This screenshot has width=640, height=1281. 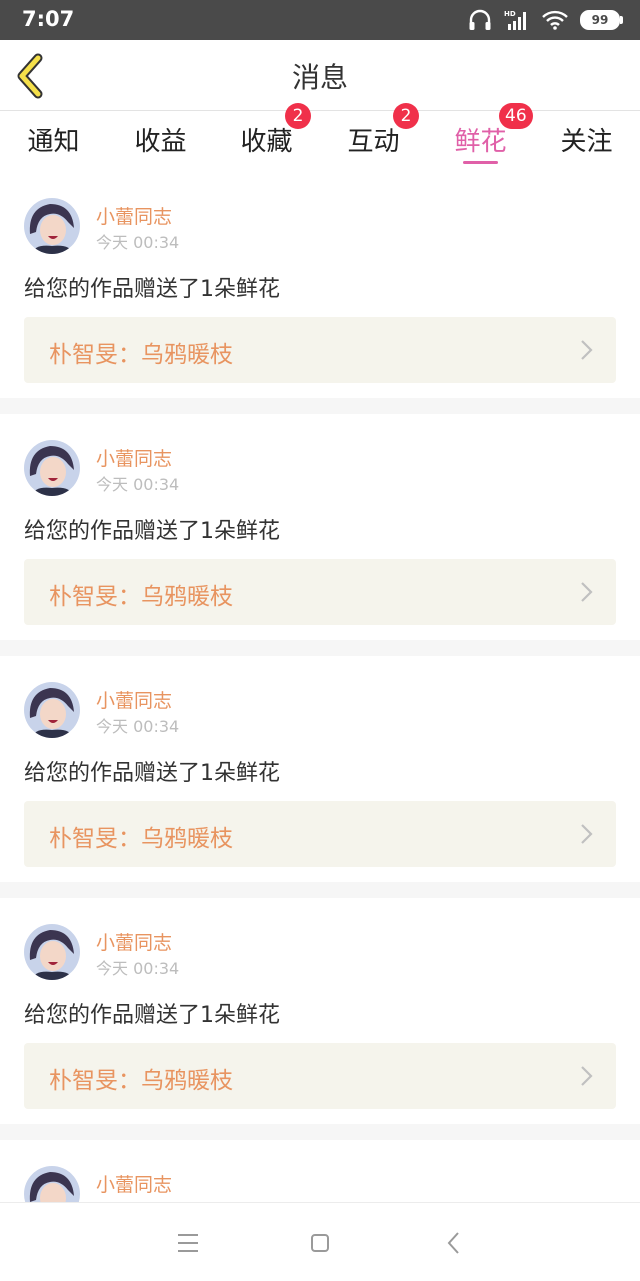 What do you see at coordinates (516, 116) in the screenshot?
I see `tab-badge: 46` at bounding box center [516, 116].